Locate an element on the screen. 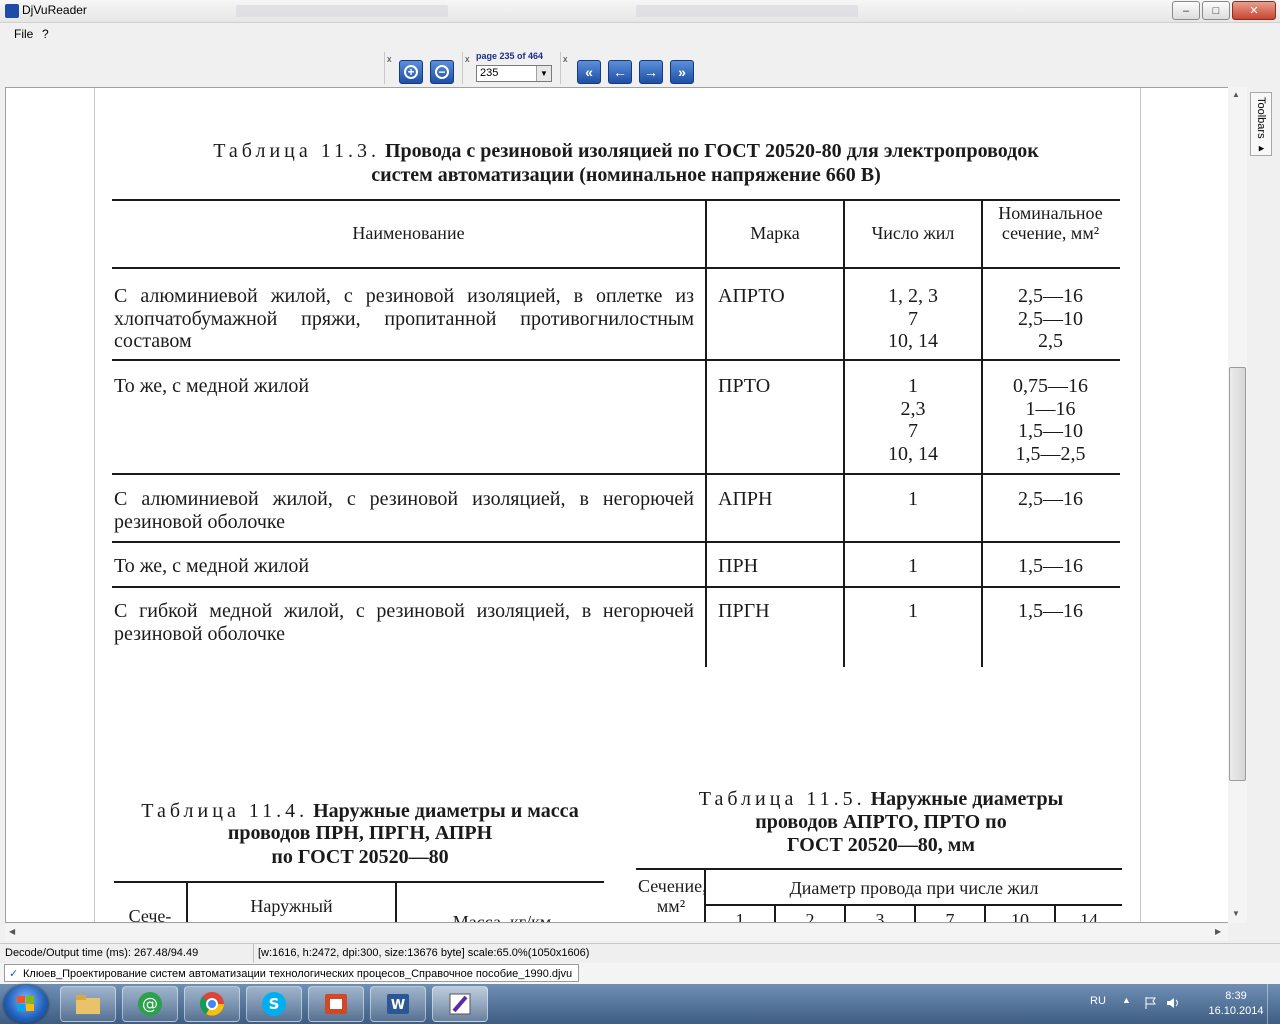 Image resolution: width=1280 pixels, height=1024 pixels. taskbar-djvureader-button is located at coordinates (460, 1004).